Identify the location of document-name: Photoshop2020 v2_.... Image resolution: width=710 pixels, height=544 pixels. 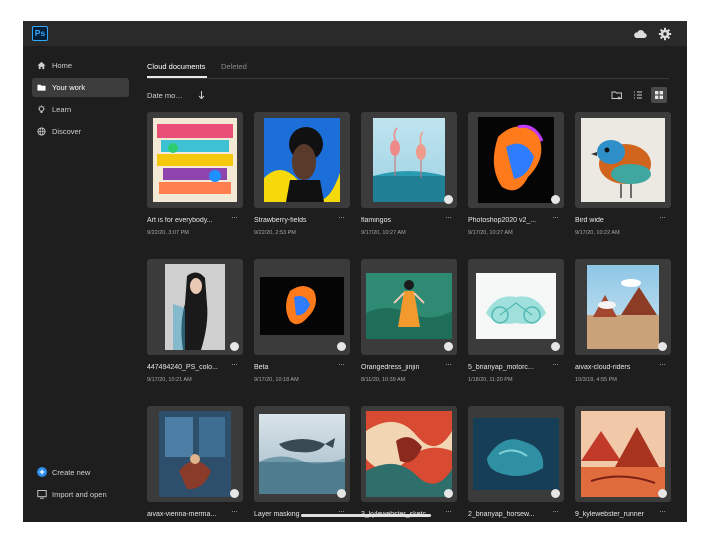
(502, 220).